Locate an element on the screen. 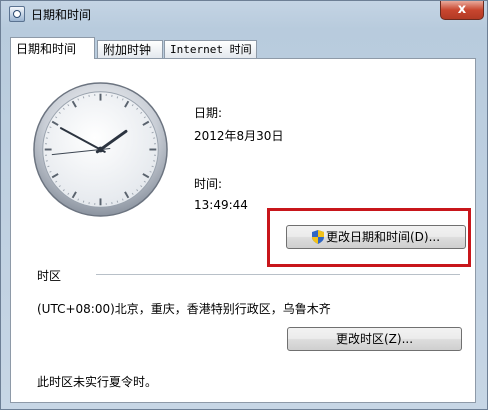  date-time-app-icon is located at coordinates (17, 14).